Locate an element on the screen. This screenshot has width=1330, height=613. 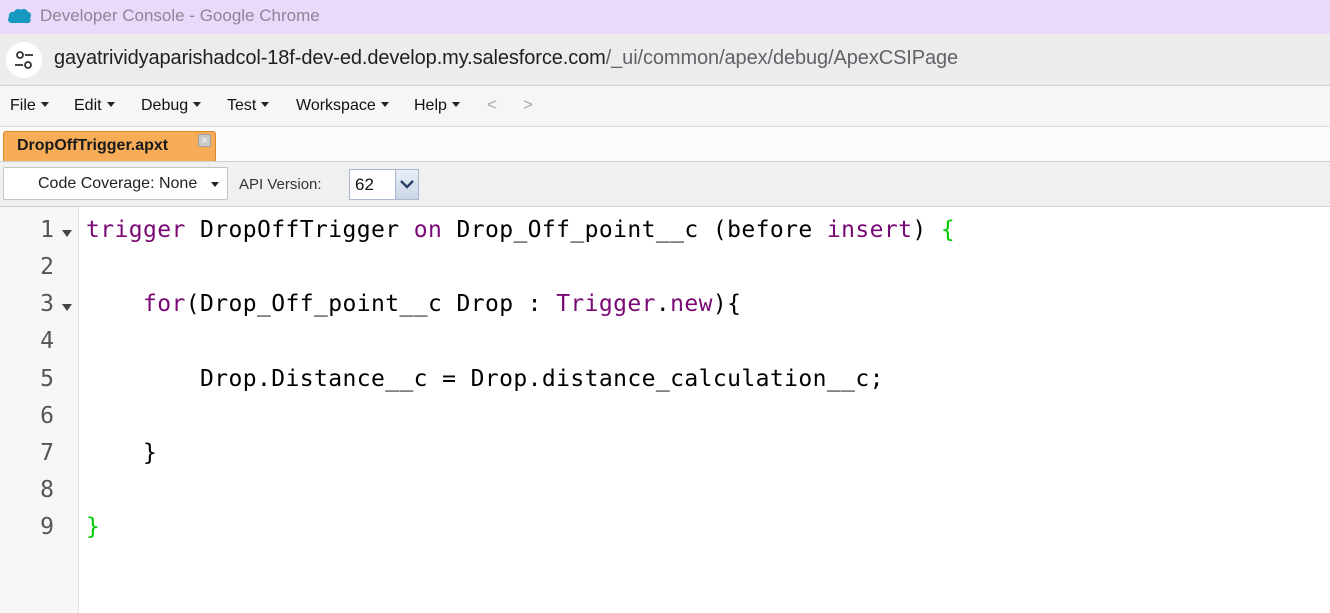
menu-workspace-label: Workspace is located at coordinates (336, 105).